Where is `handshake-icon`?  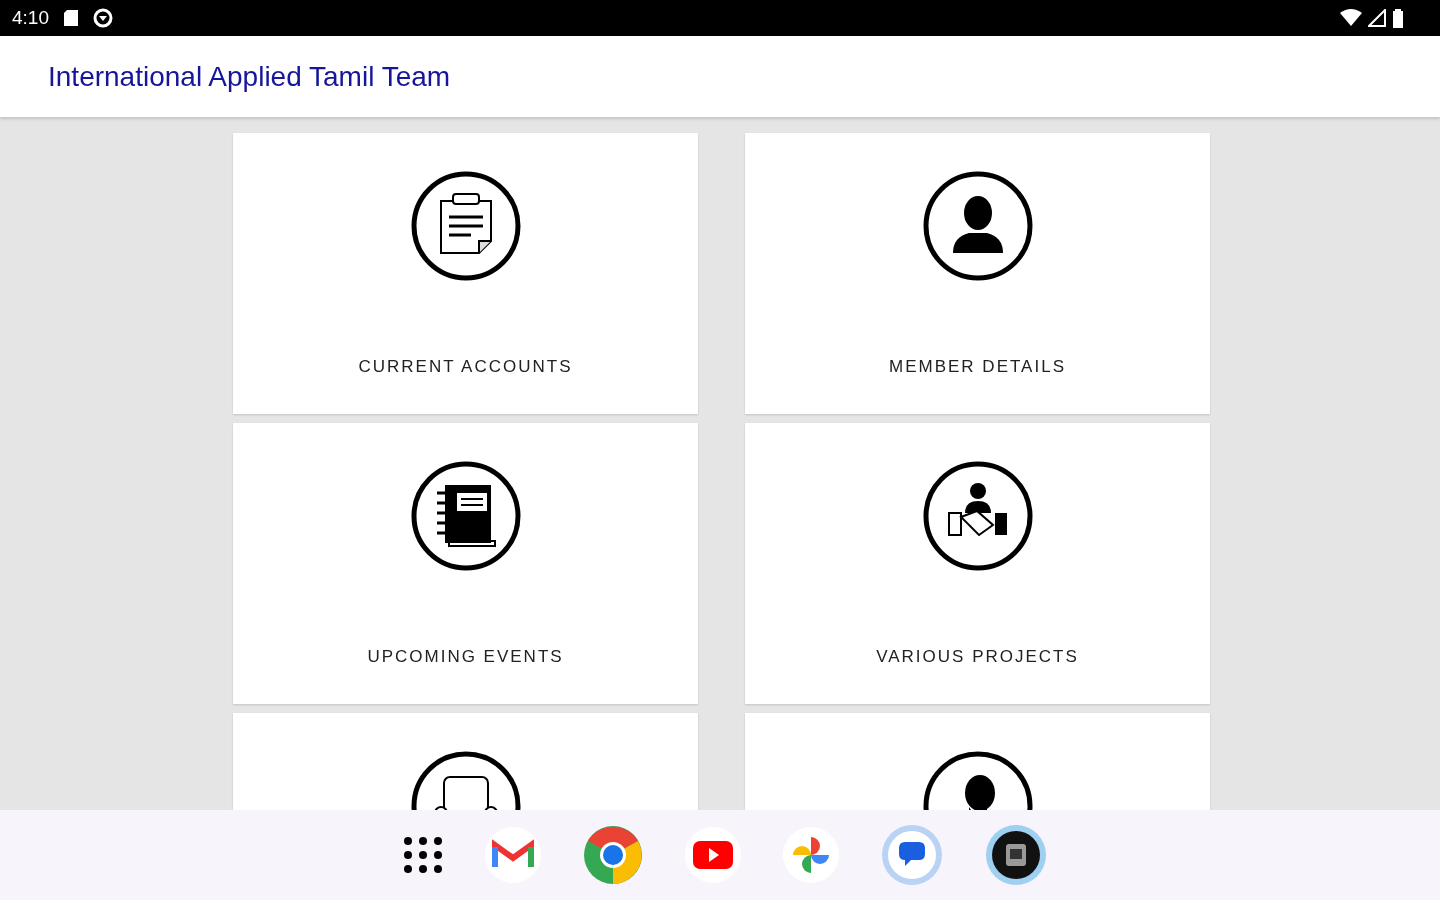 handshake-icon is located at coordinates (977, 516).